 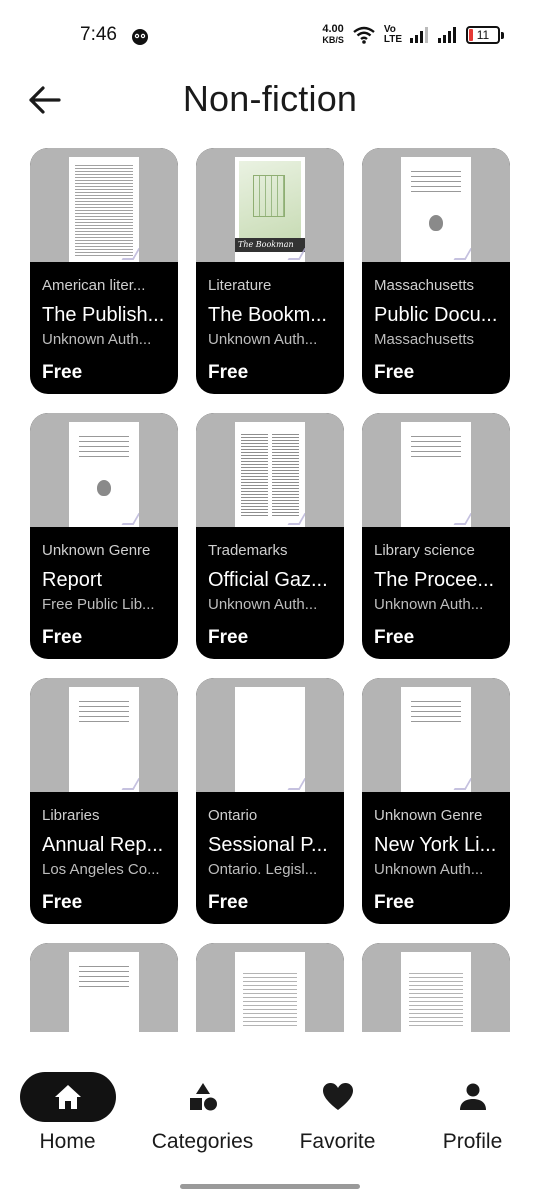 I want to click on book-title: Report, so click(x=72, y=580).